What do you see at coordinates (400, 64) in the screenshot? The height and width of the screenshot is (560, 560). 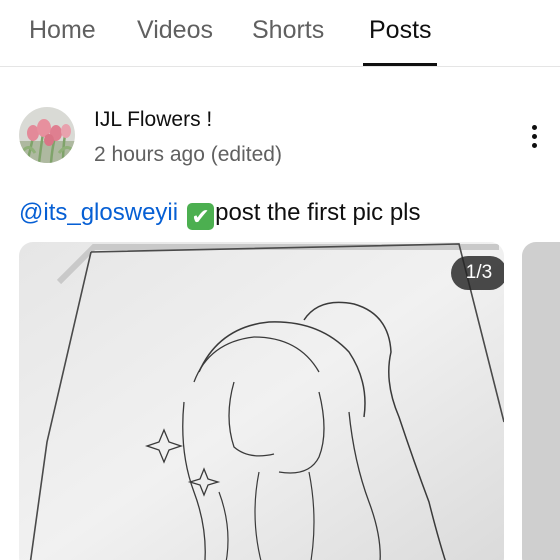 I see `active-tab-indicator` at bounding box center [400, 64].